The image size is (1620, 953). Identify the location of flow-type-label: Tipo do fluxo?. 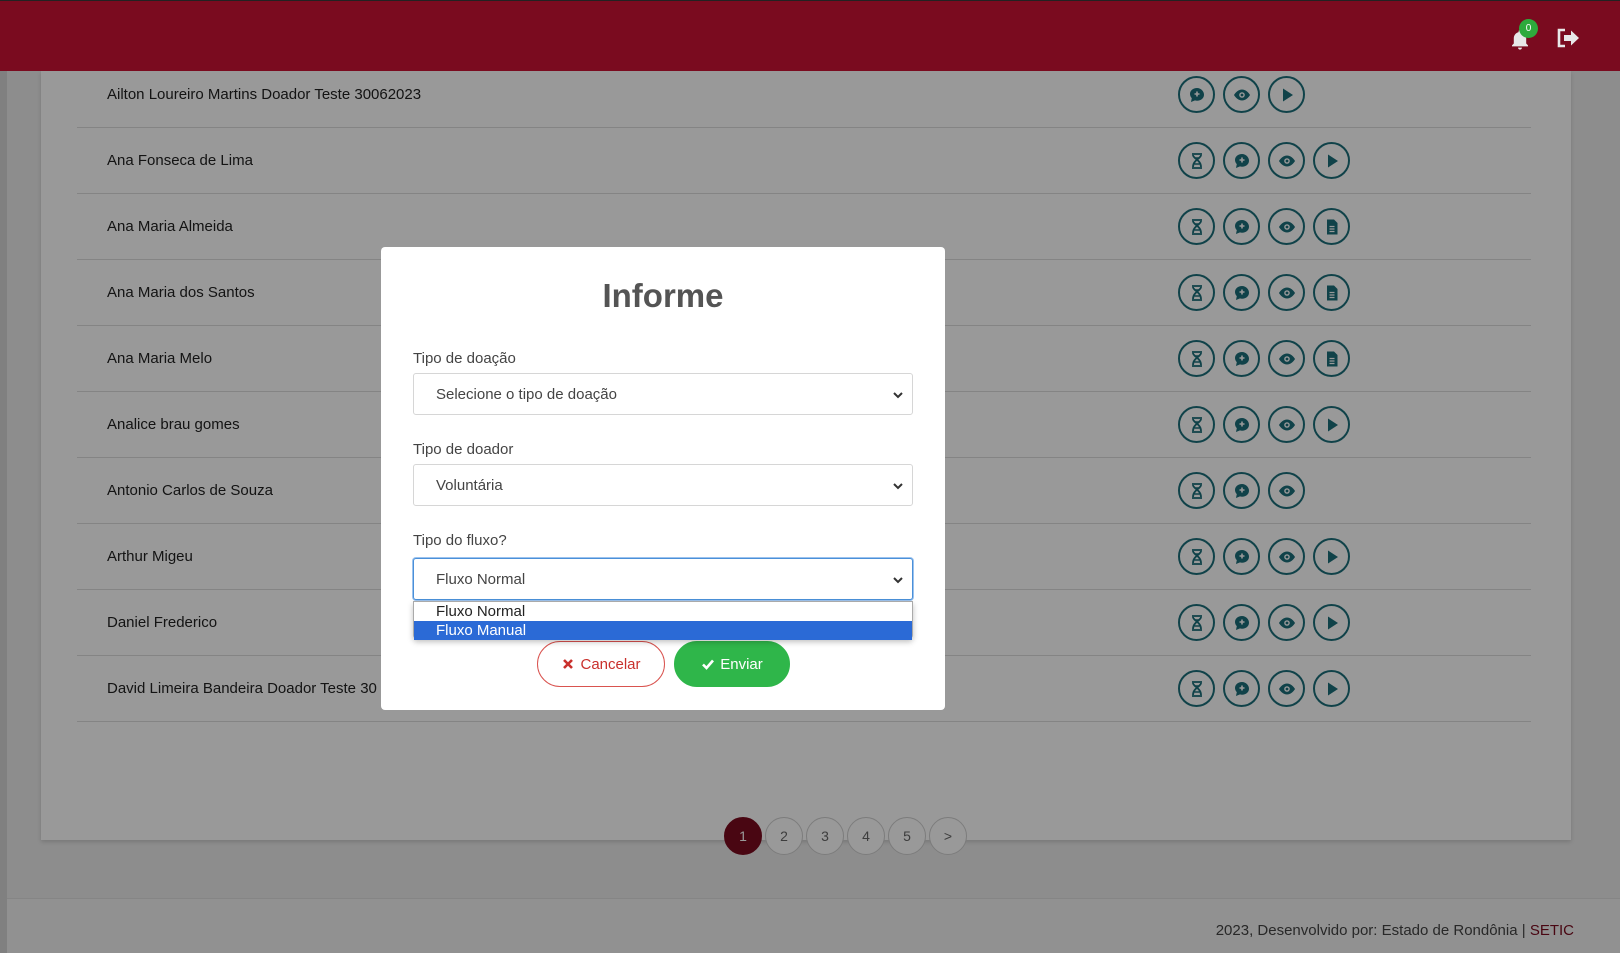
(460, 540).